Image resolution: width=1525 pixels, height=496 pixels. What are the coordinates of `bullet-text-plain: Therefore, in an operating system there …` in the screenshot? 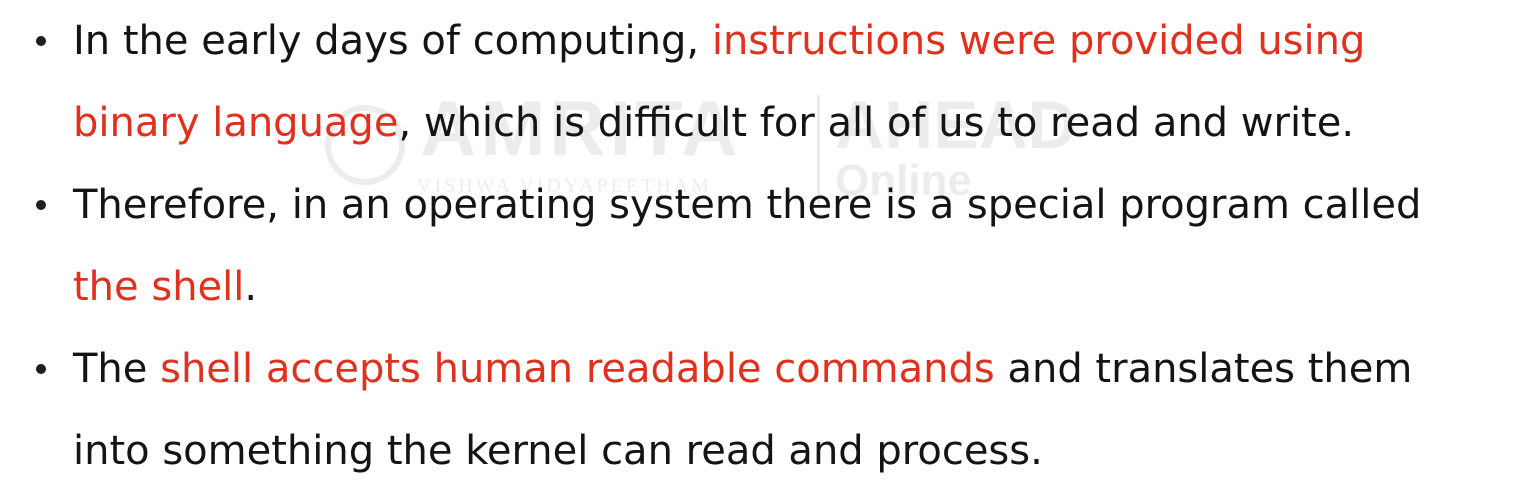 It's located at (747, 205).